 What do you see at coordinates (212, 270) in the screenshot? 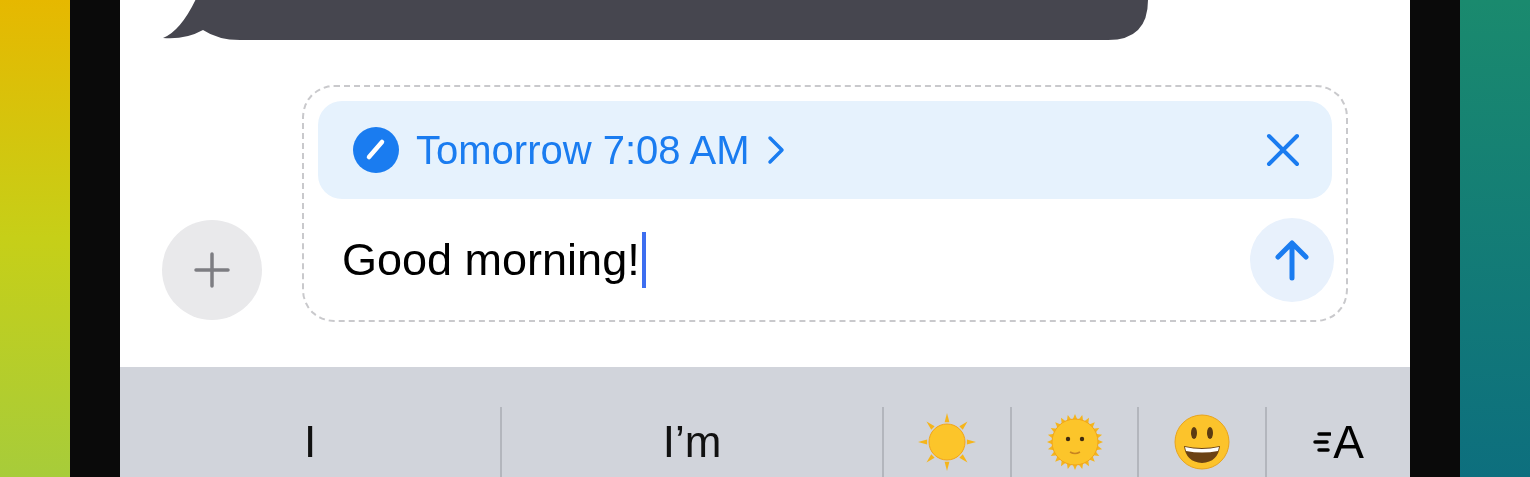
I see `plus-icon` at bounding box center [212, 270].